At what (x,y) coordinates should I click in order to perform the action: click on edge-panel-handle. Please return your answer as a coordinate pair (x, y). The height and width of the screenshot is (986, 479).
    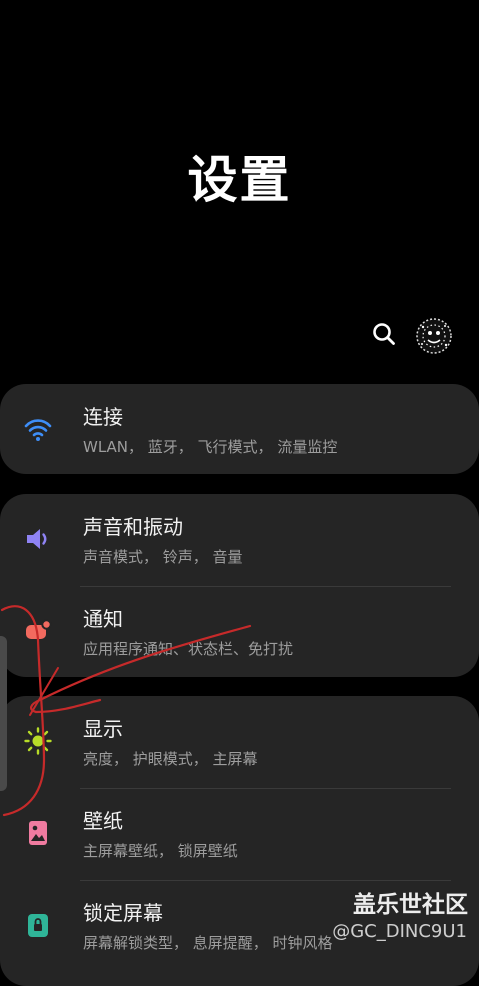
    Looking at the image, I should click on (3, 713).